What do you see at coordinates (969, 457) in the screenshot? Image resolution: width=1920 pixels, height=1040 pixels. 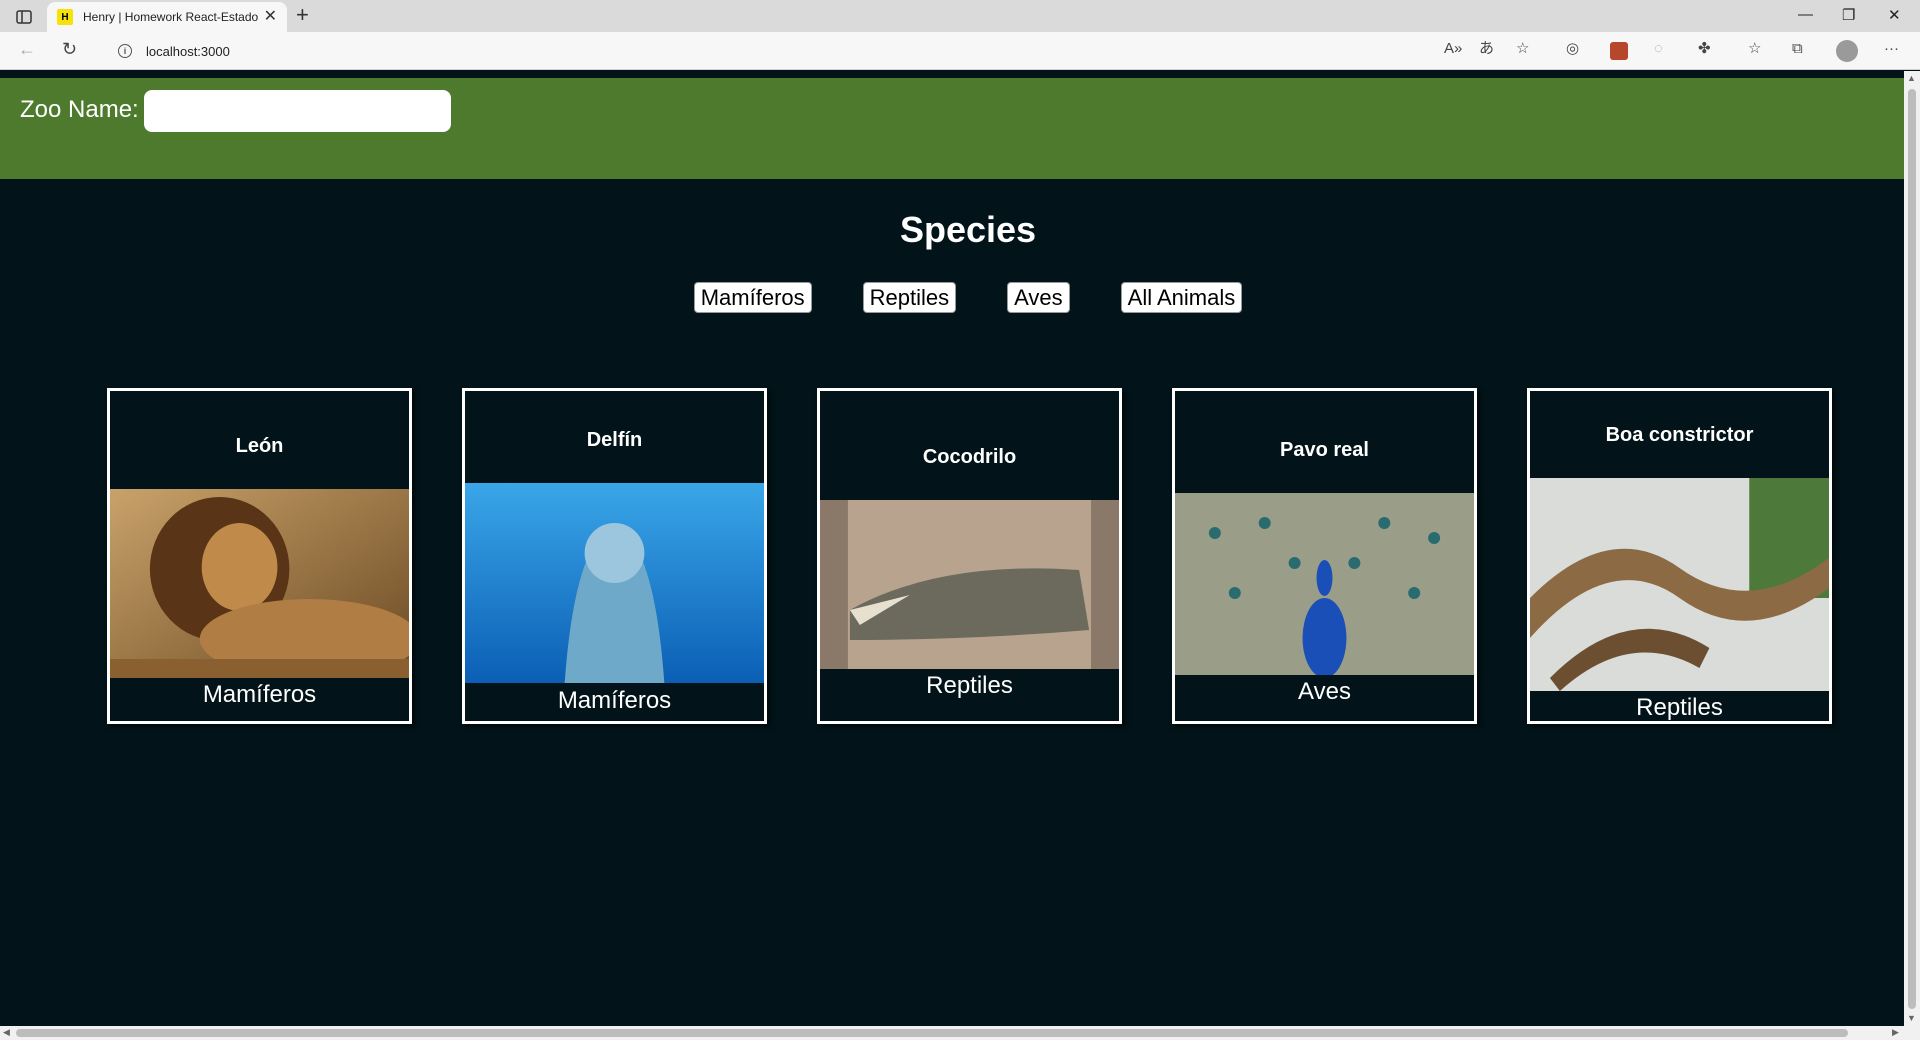 I see `animal-name: Cocodrilo` at bounding box center [969, 457].